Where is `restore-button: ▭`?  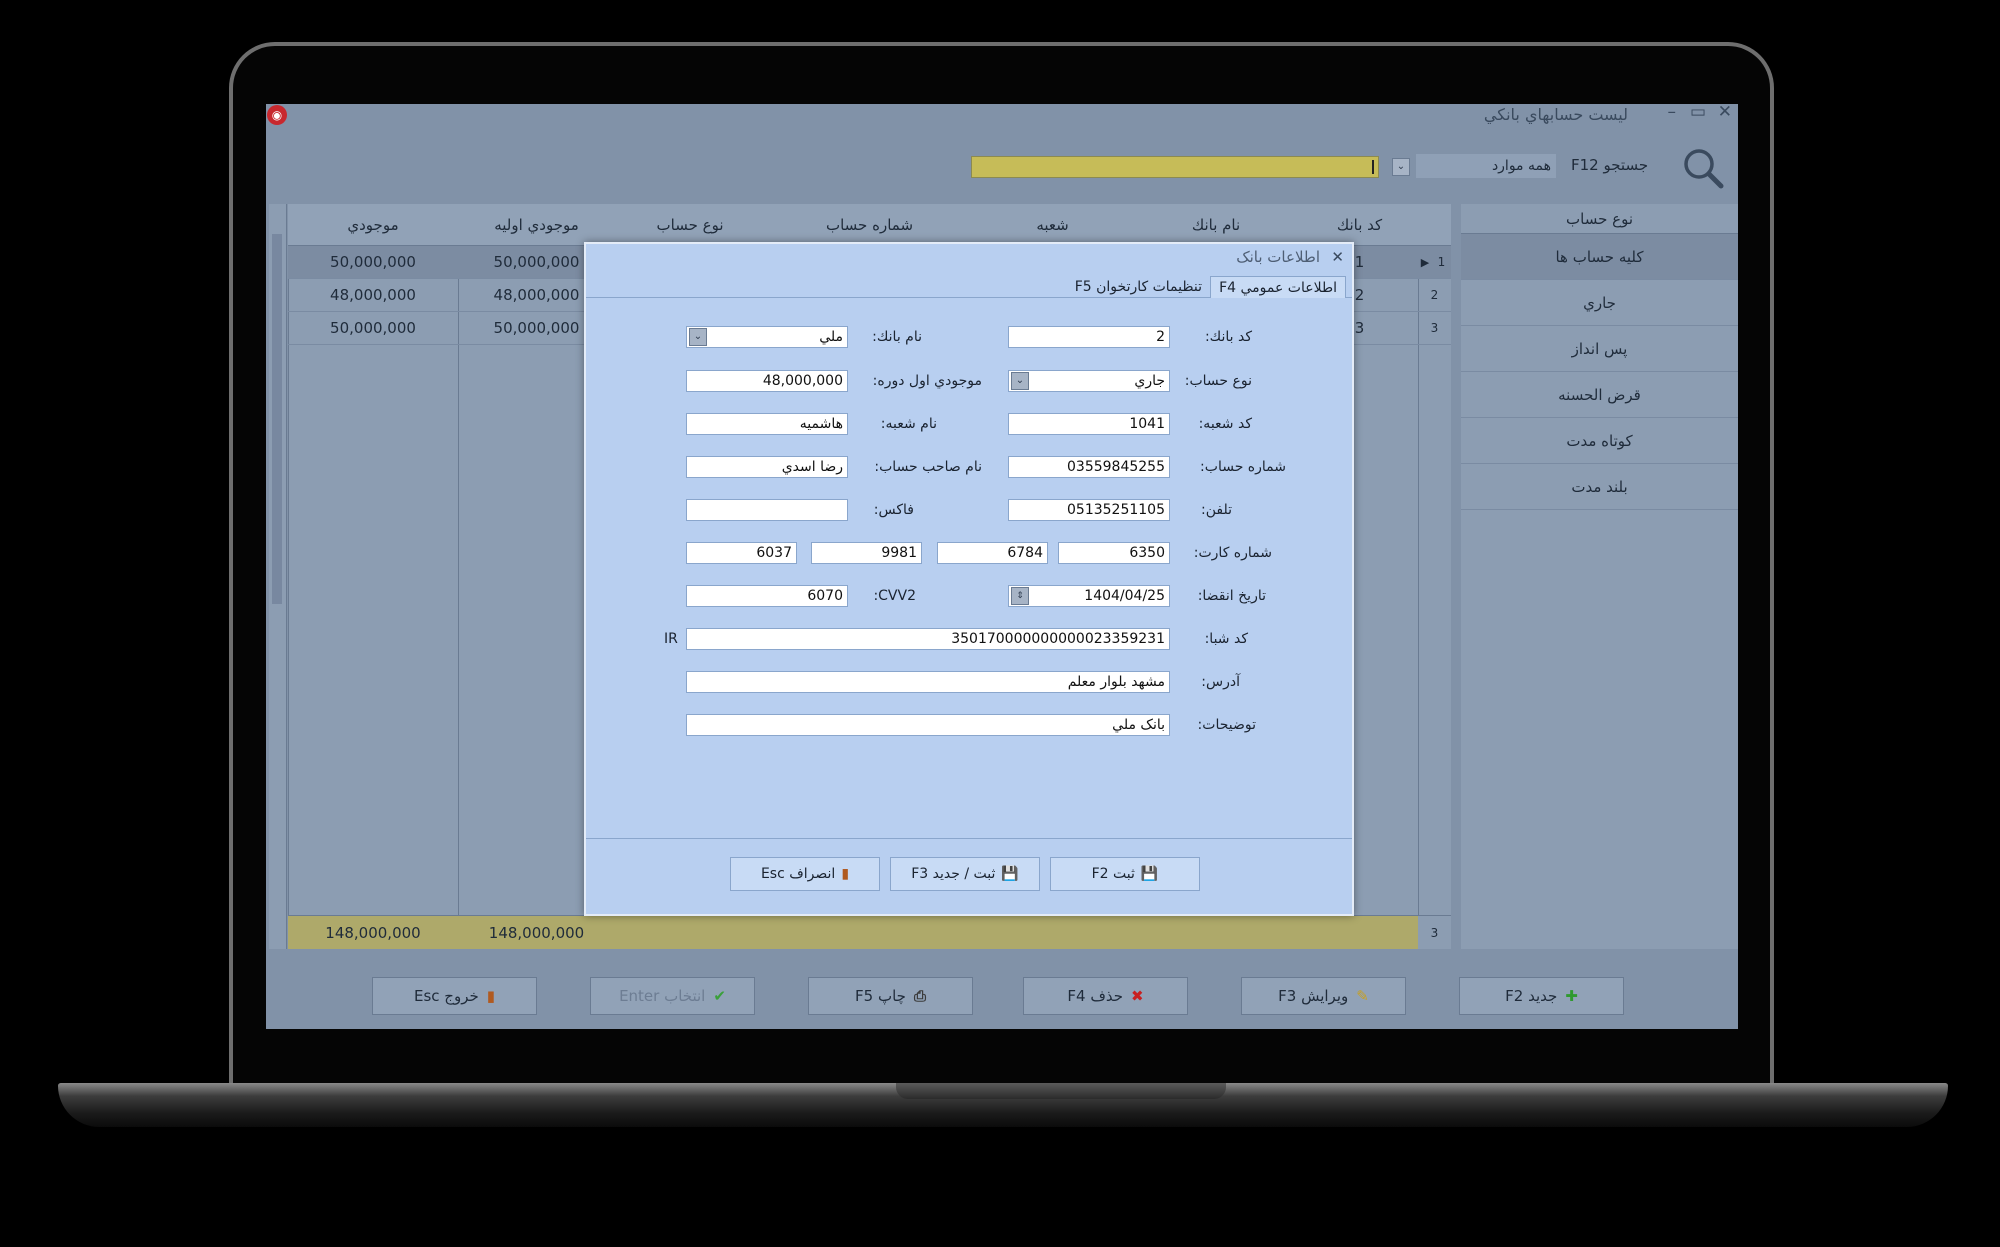
restore-button: ▭ is located at coordinates (1698, 113).